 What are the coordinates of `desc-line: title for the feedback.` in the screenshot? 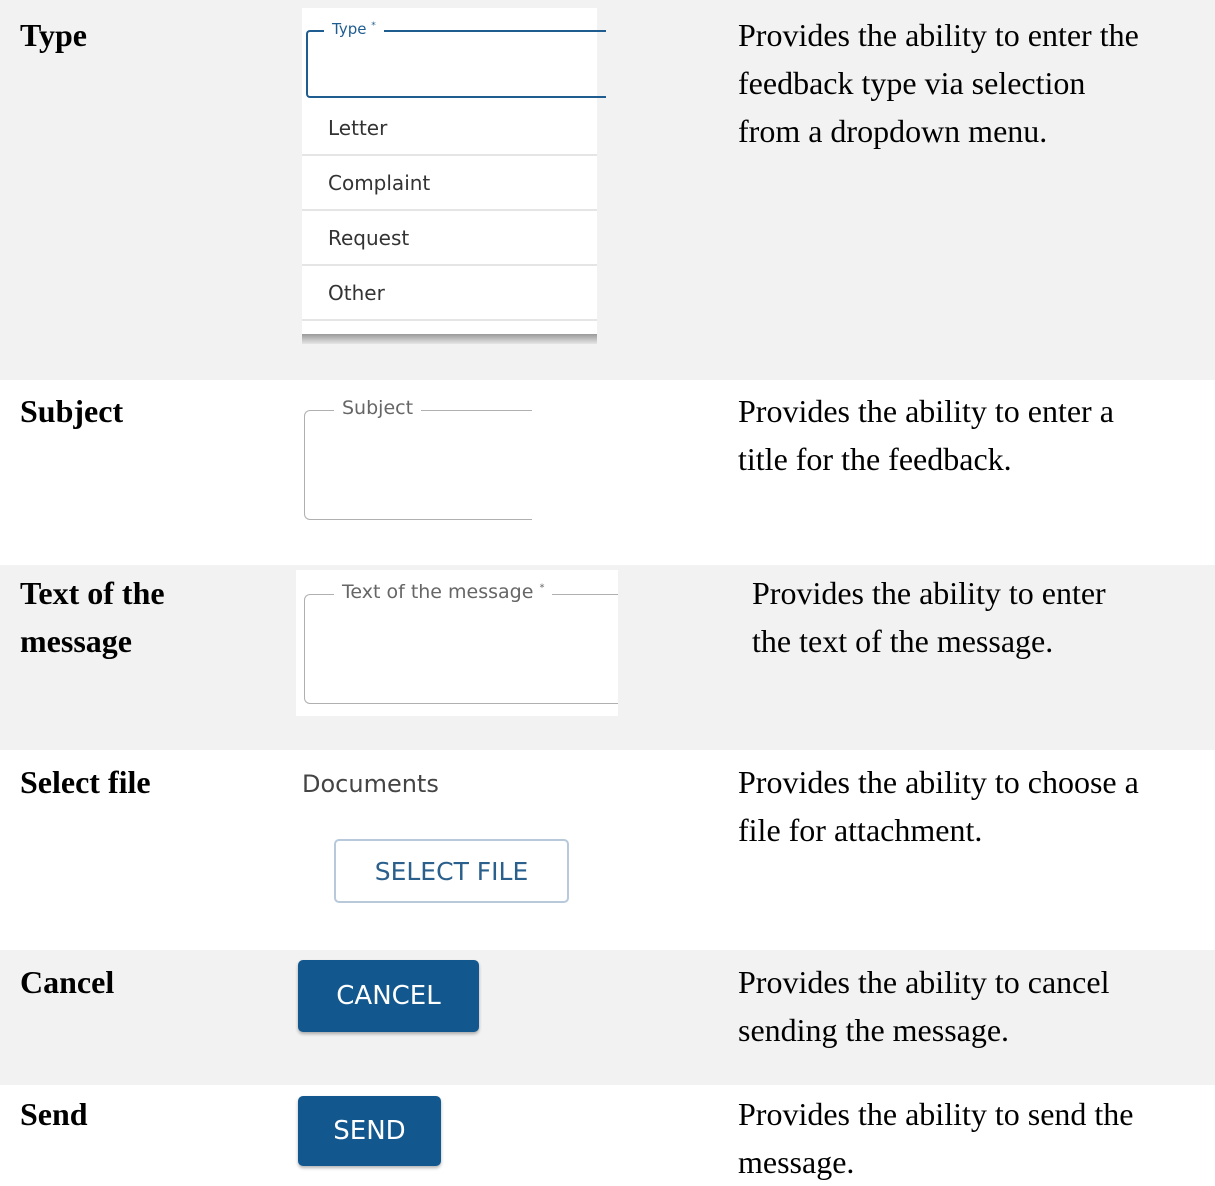 It's located at (875, 459).